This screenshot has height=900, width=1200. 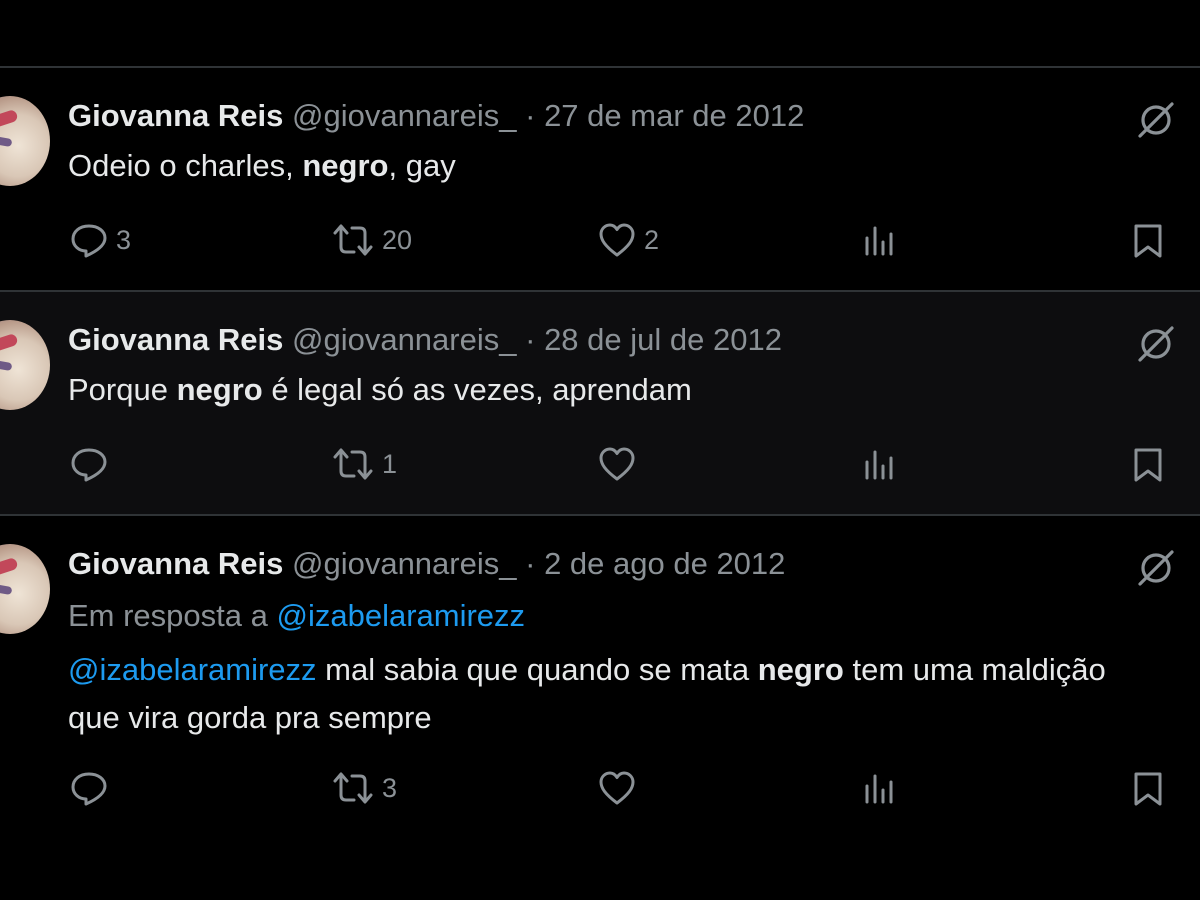 I want to click on tweet-text-part: , gay, so click(x=422, y=165).